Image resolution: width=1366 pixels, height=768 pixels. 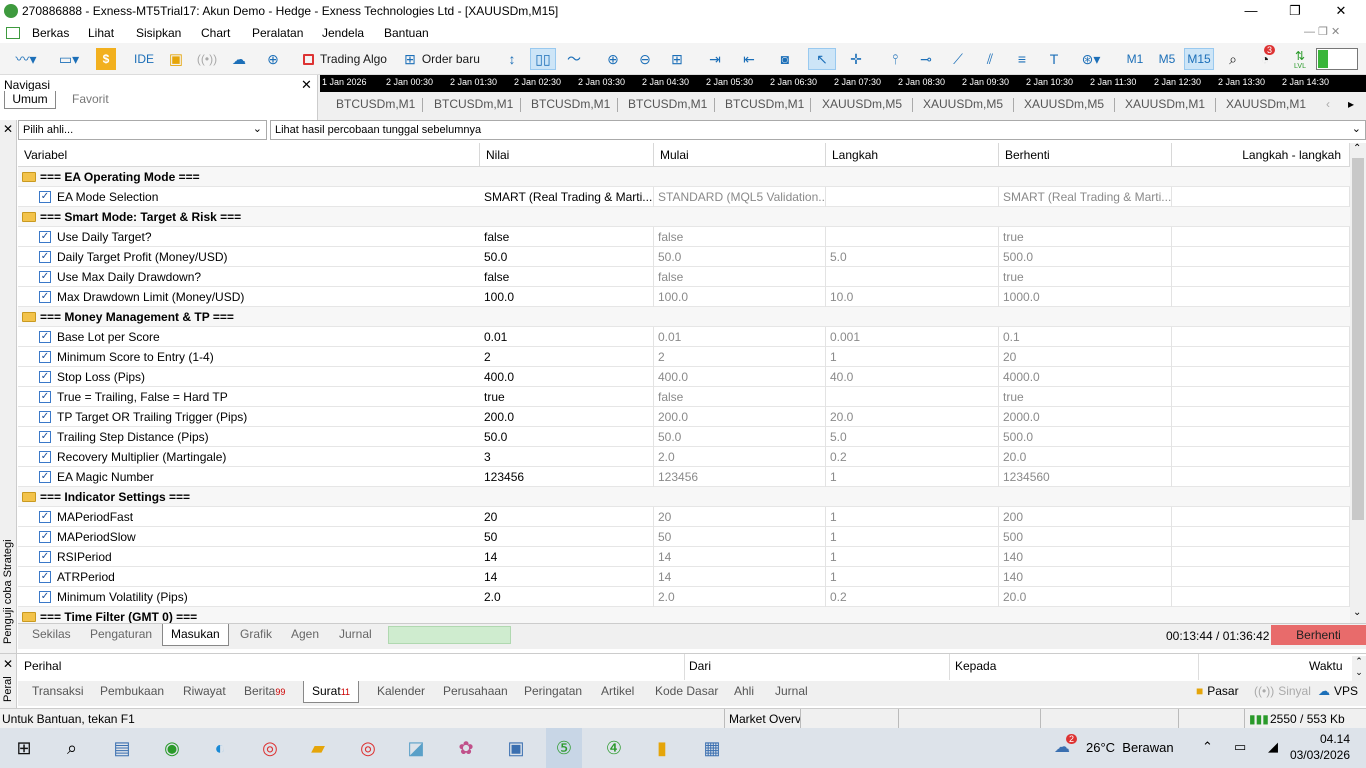 What do you see at coordinates (684, 177) in the screenshot?
I see `input-group-row: === EA Operating Mode ===` at bounding box center [684, 177].